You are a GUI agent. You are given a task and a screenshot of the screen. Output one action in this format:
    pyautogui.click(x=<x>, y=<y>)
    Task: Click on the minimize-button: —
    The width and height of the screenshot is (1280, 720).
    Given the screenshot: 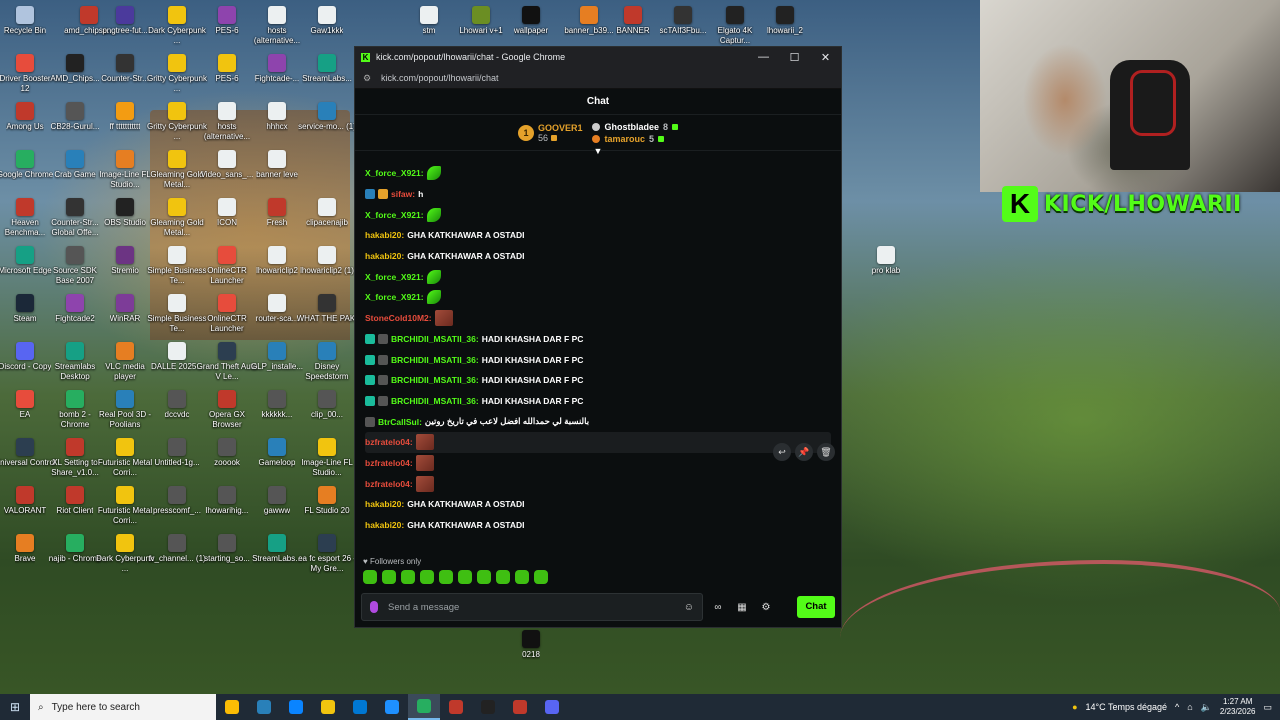 What is the action you would take?
    pyautogui.click(x=763, y=57)
    